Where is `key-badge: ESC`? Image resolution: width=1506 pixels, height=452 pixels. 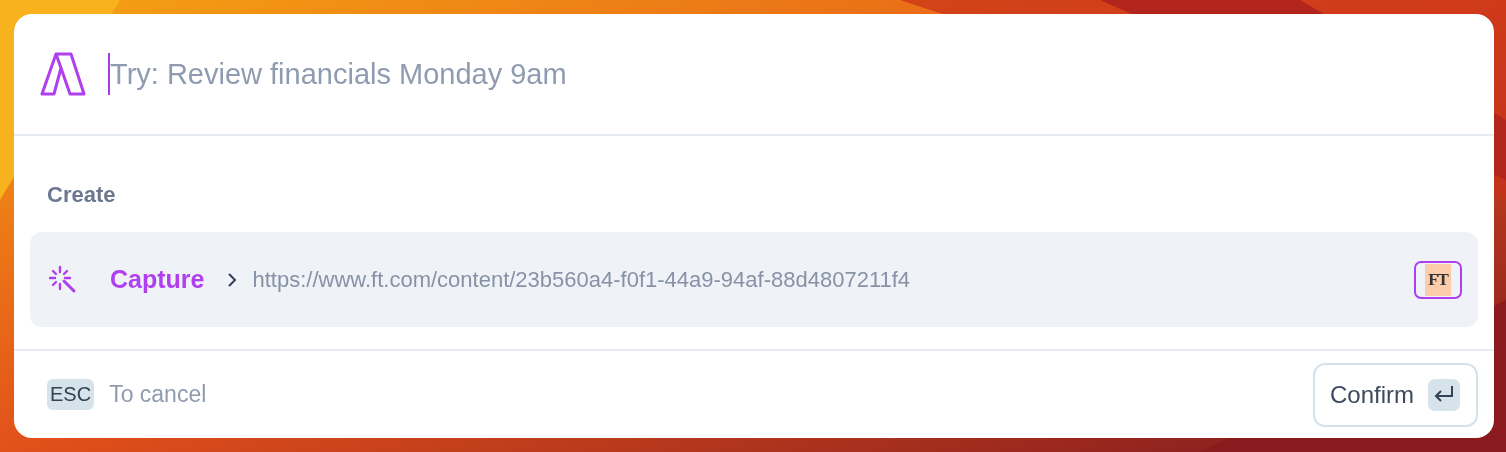
key-badge: ESC is located at coordinates (71, 394).